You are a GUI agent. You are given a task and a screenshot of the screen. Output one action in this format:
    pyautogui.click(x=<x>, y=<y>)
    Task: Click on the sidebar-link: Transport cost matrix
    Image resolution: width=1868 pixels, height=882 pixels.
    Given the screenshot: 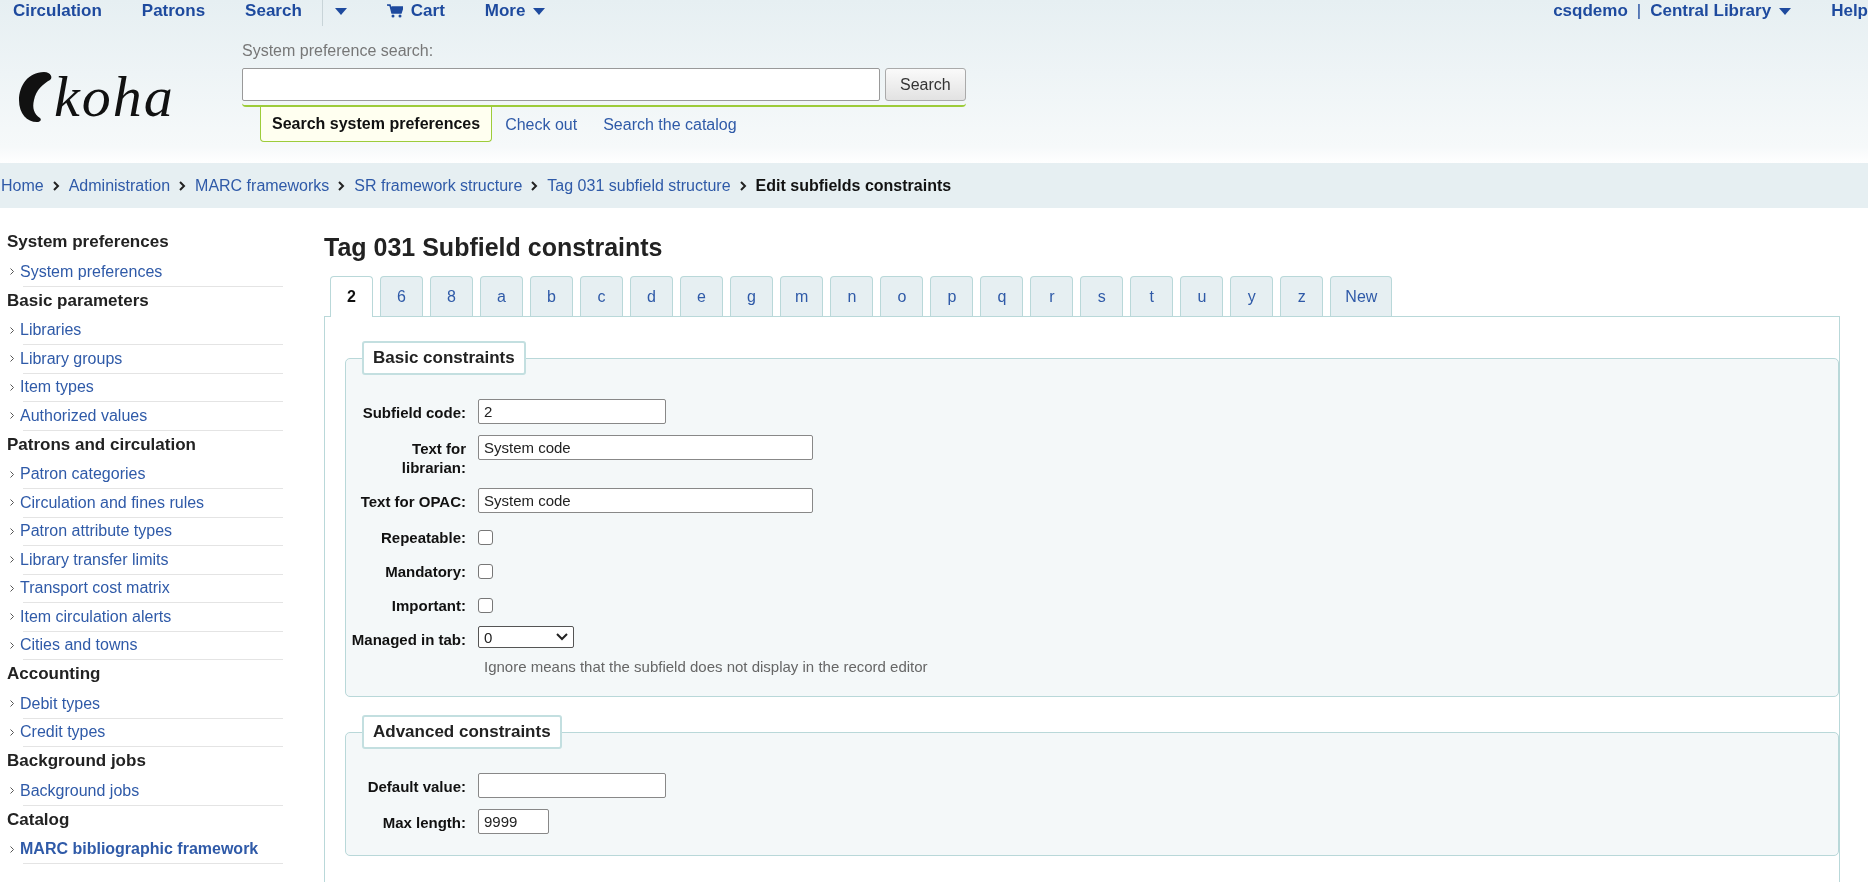 What is the action you would take?
    pyautogui.click(x=146, y=588)
    